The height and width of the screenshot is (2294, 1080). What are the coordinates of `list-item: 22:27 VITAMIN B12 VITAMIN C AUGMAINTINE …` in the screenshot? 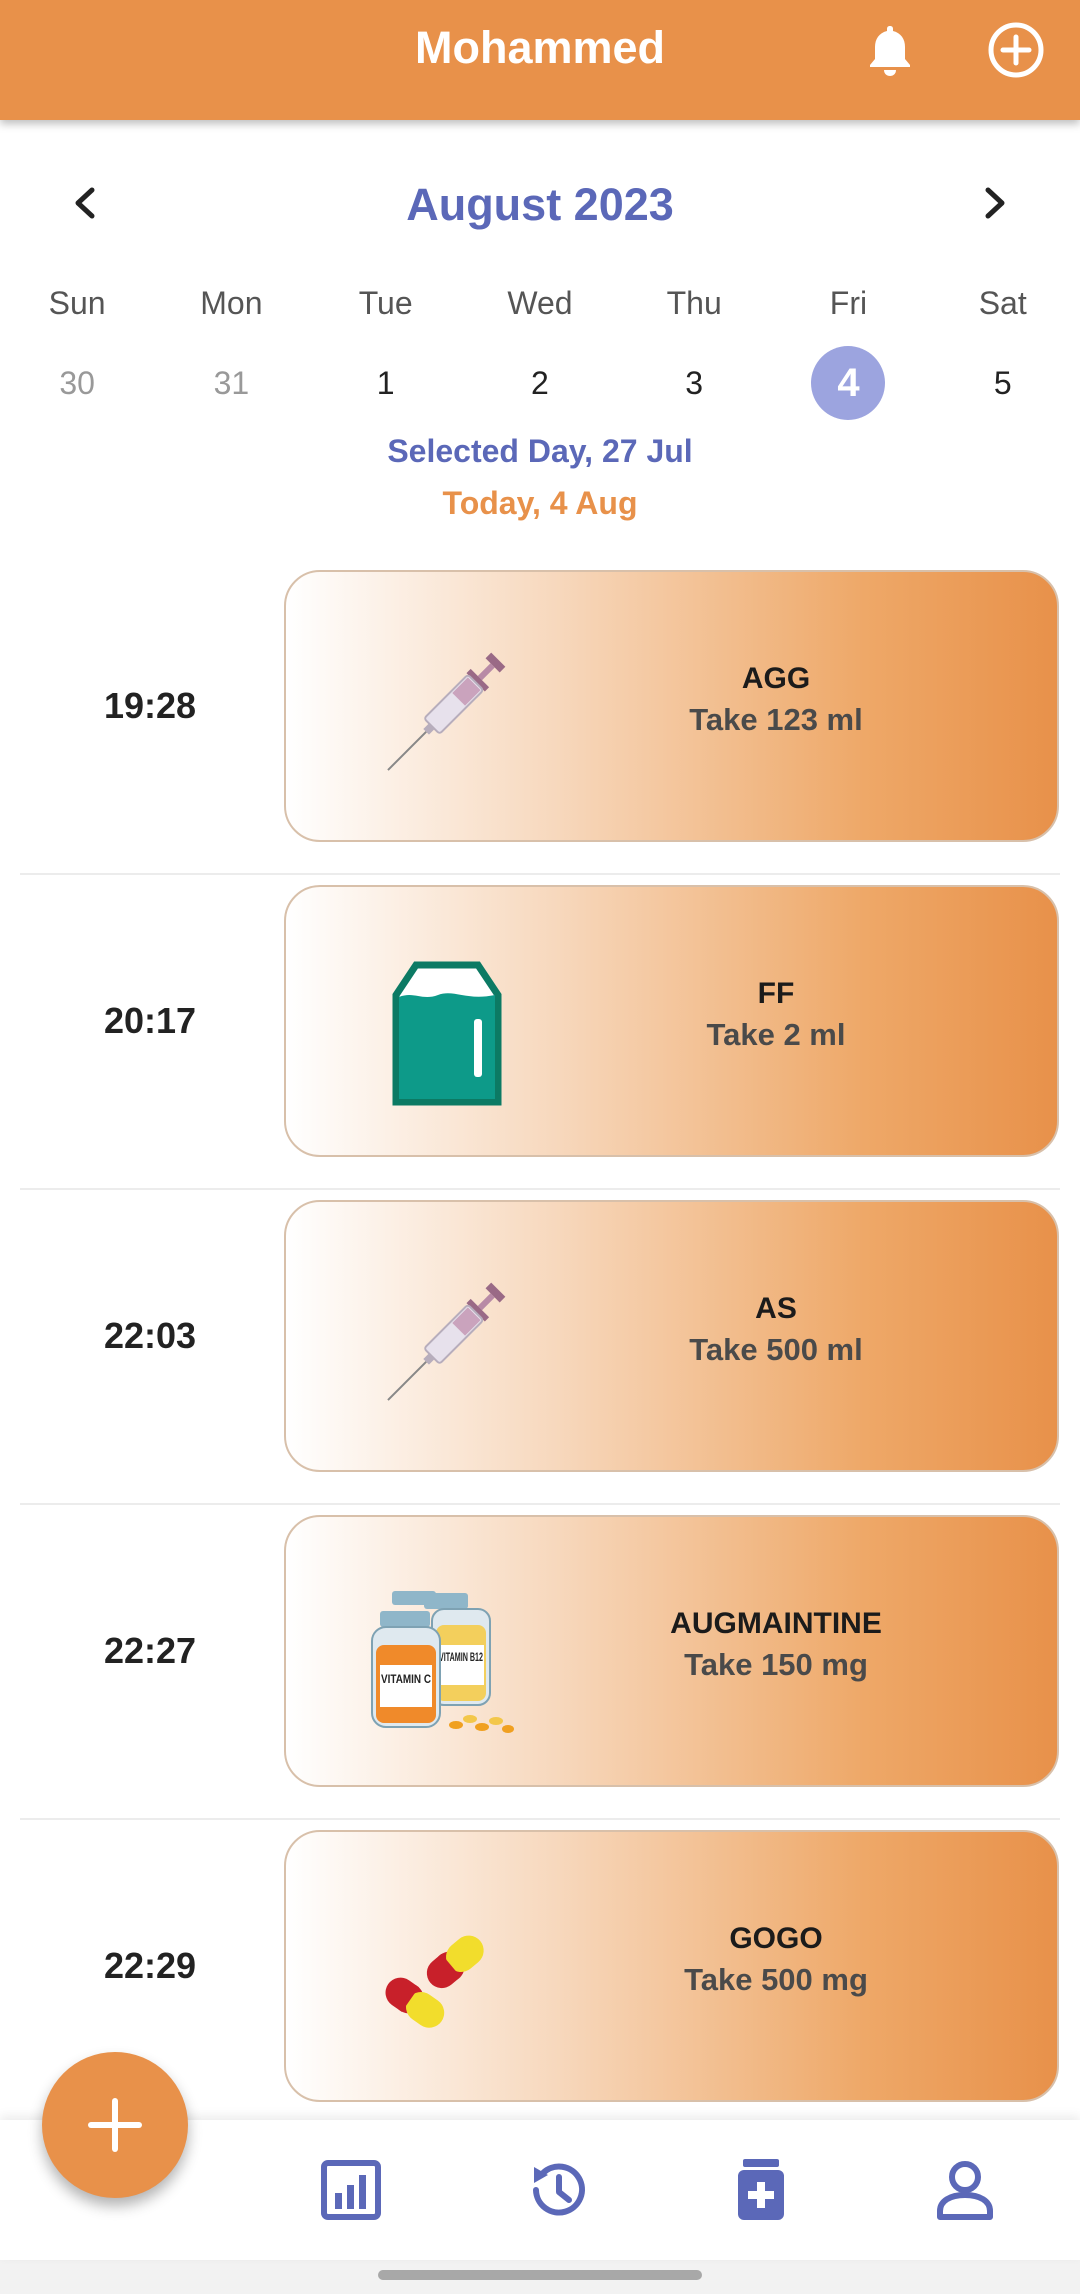 It's located at (540, 1662).